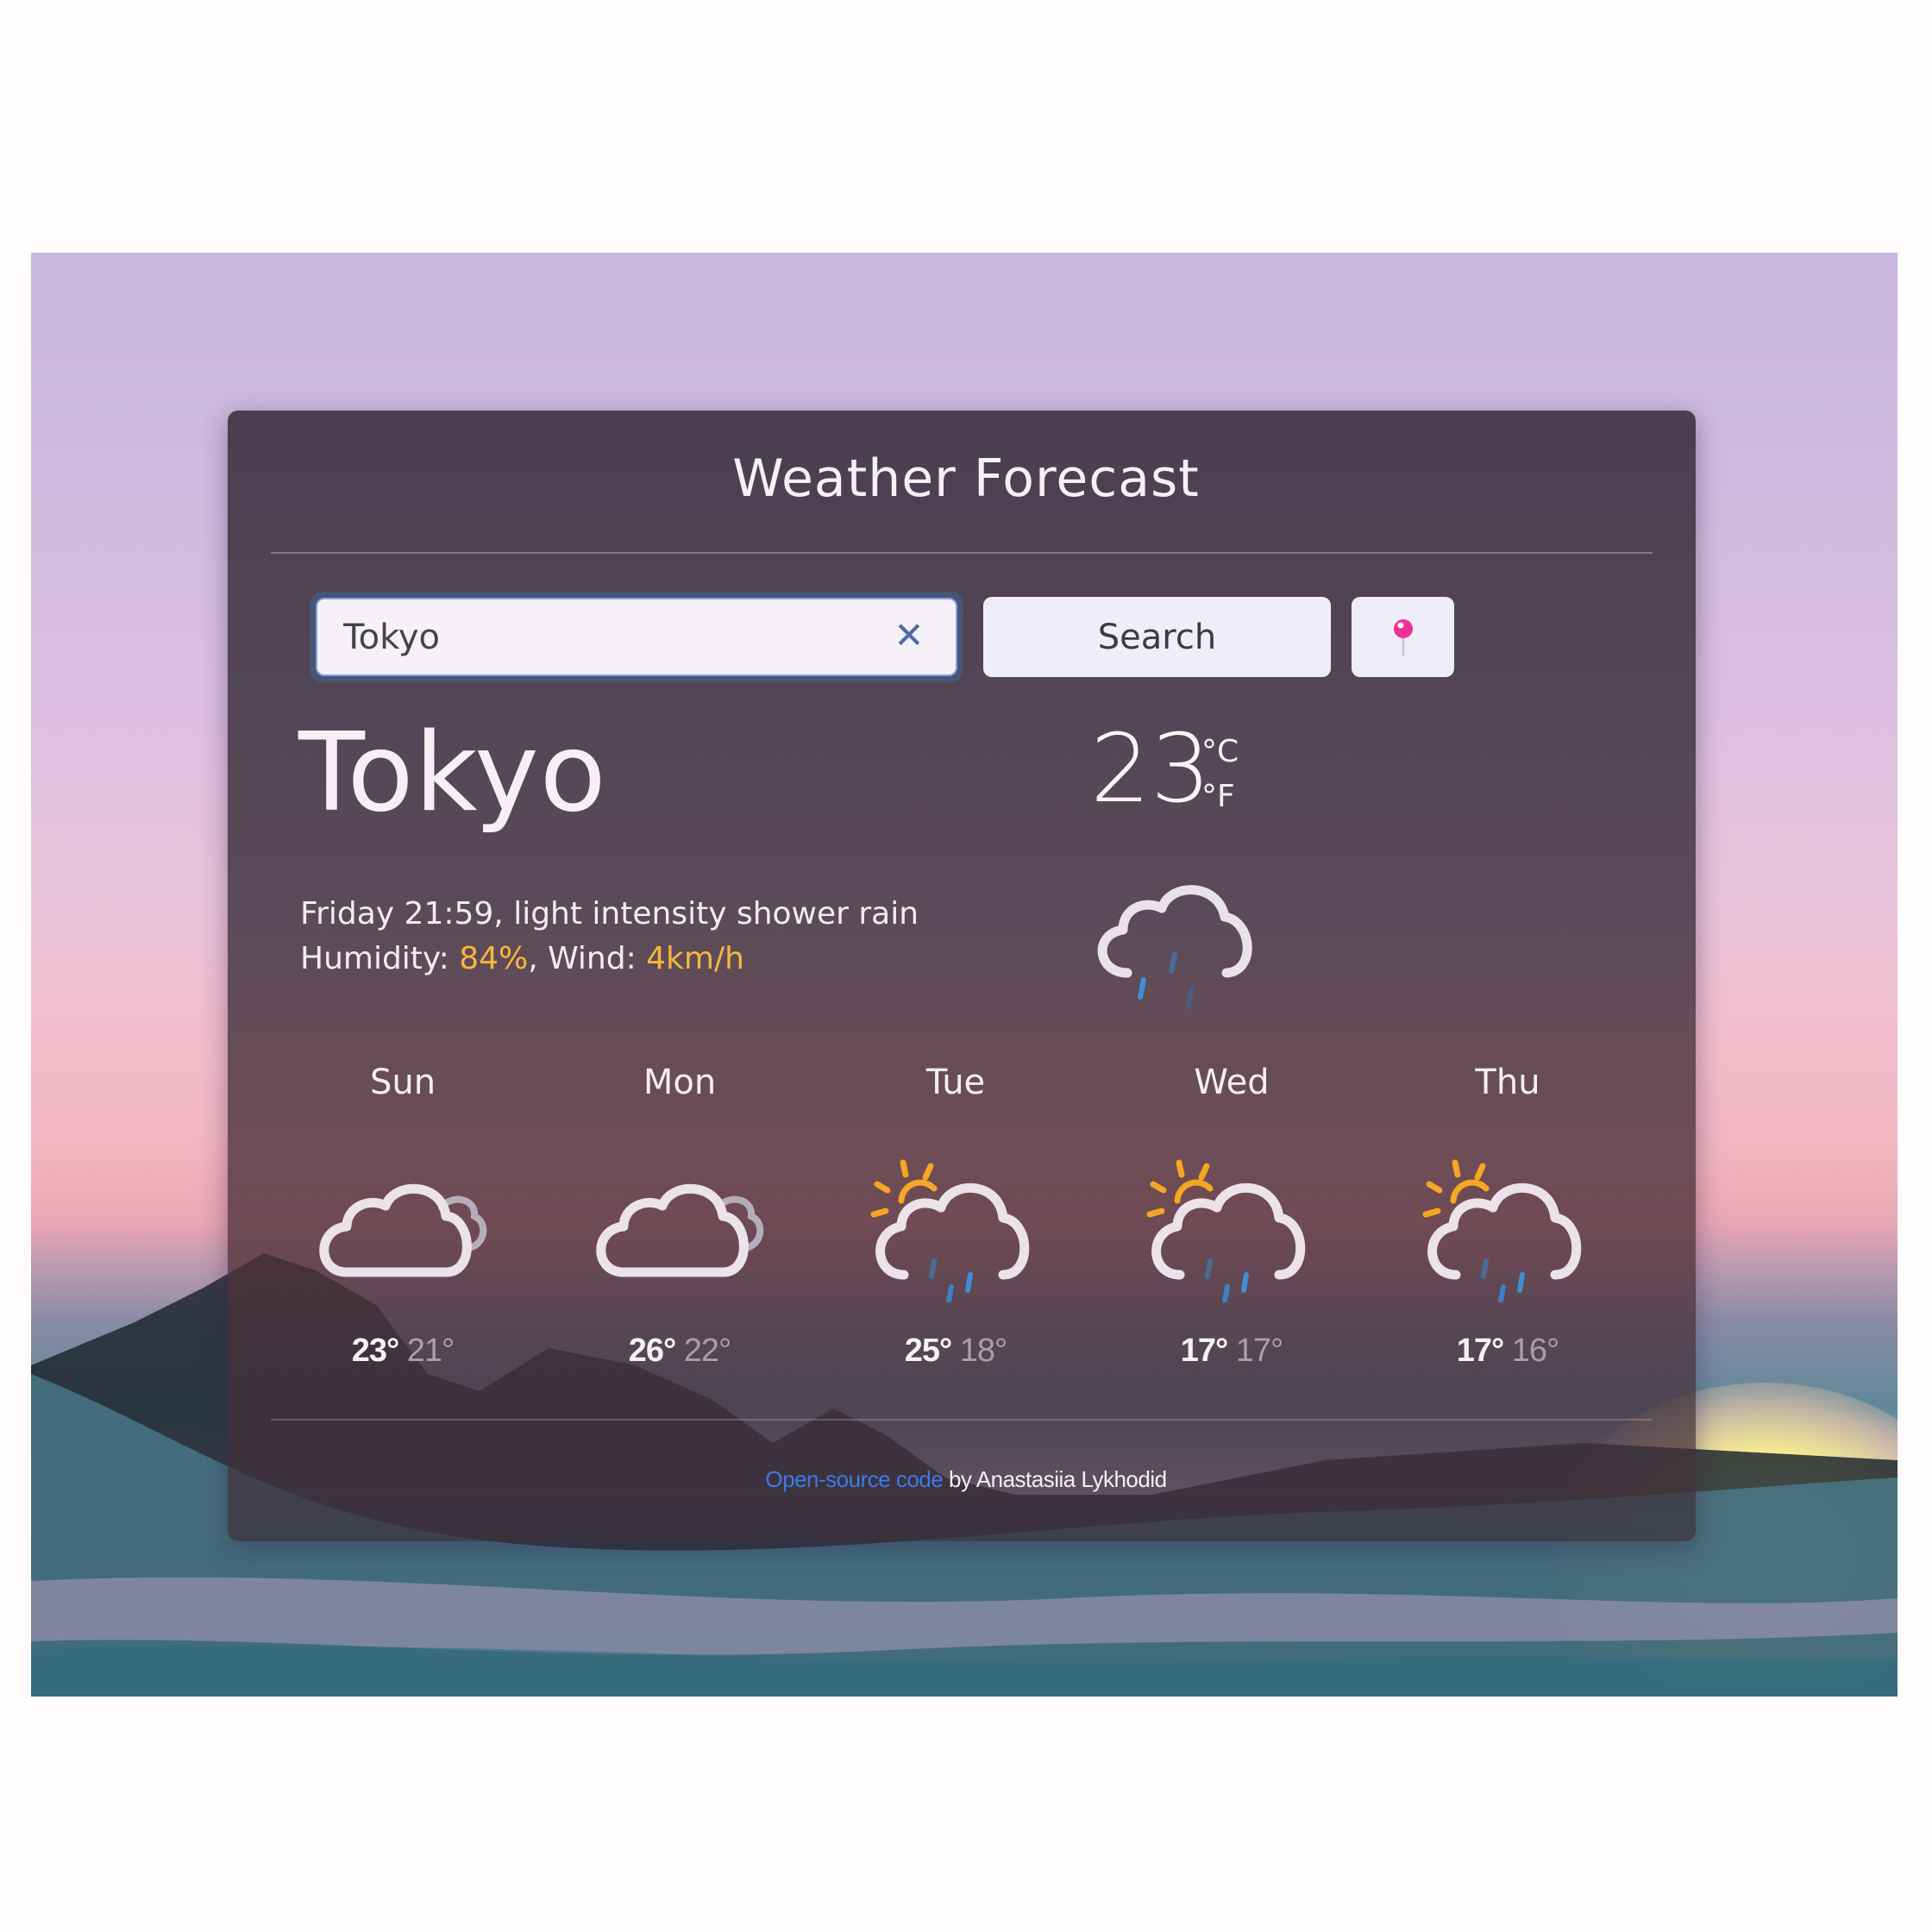 The width and height of the screenshot is (1932, 1932). I want to click on current-temperature: 23, so click(1151, 769).